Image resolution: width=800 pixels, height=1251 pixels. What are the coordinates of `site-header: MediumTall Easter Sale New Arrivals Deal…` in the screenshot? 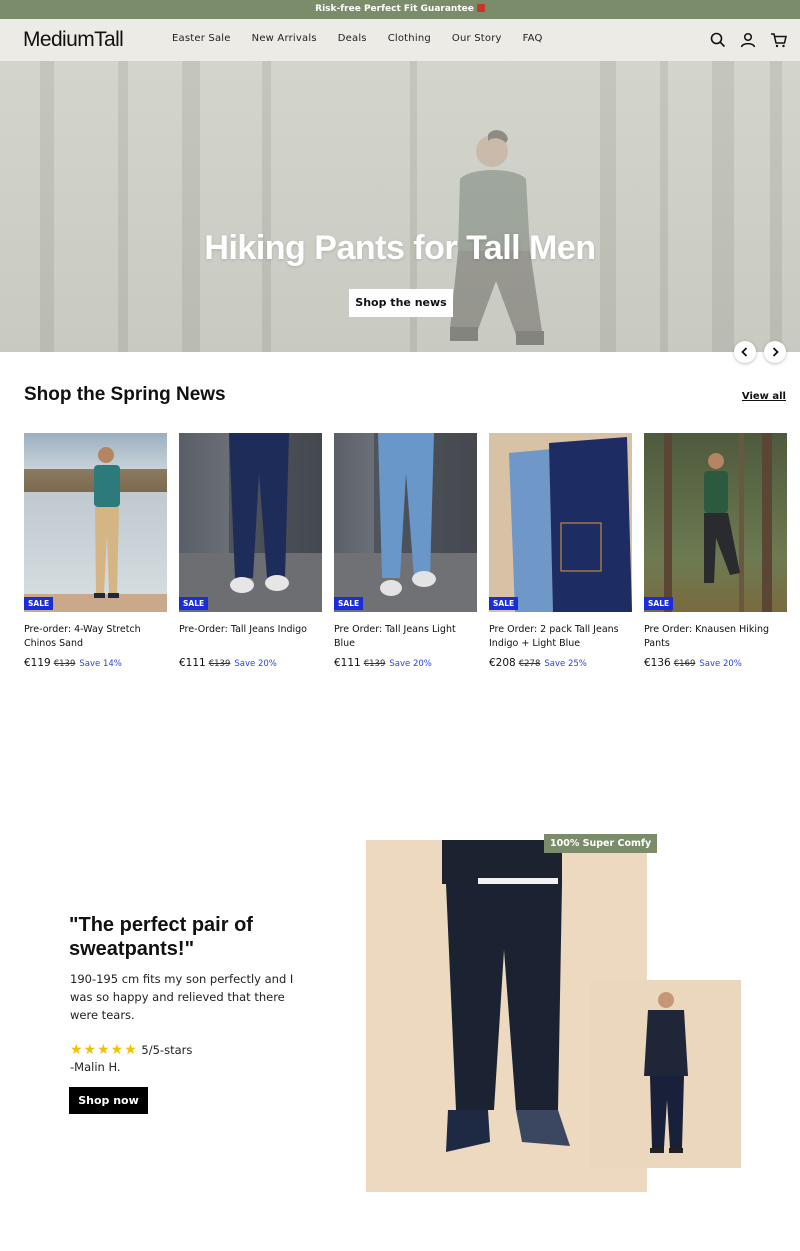 It's located at (400, 40).